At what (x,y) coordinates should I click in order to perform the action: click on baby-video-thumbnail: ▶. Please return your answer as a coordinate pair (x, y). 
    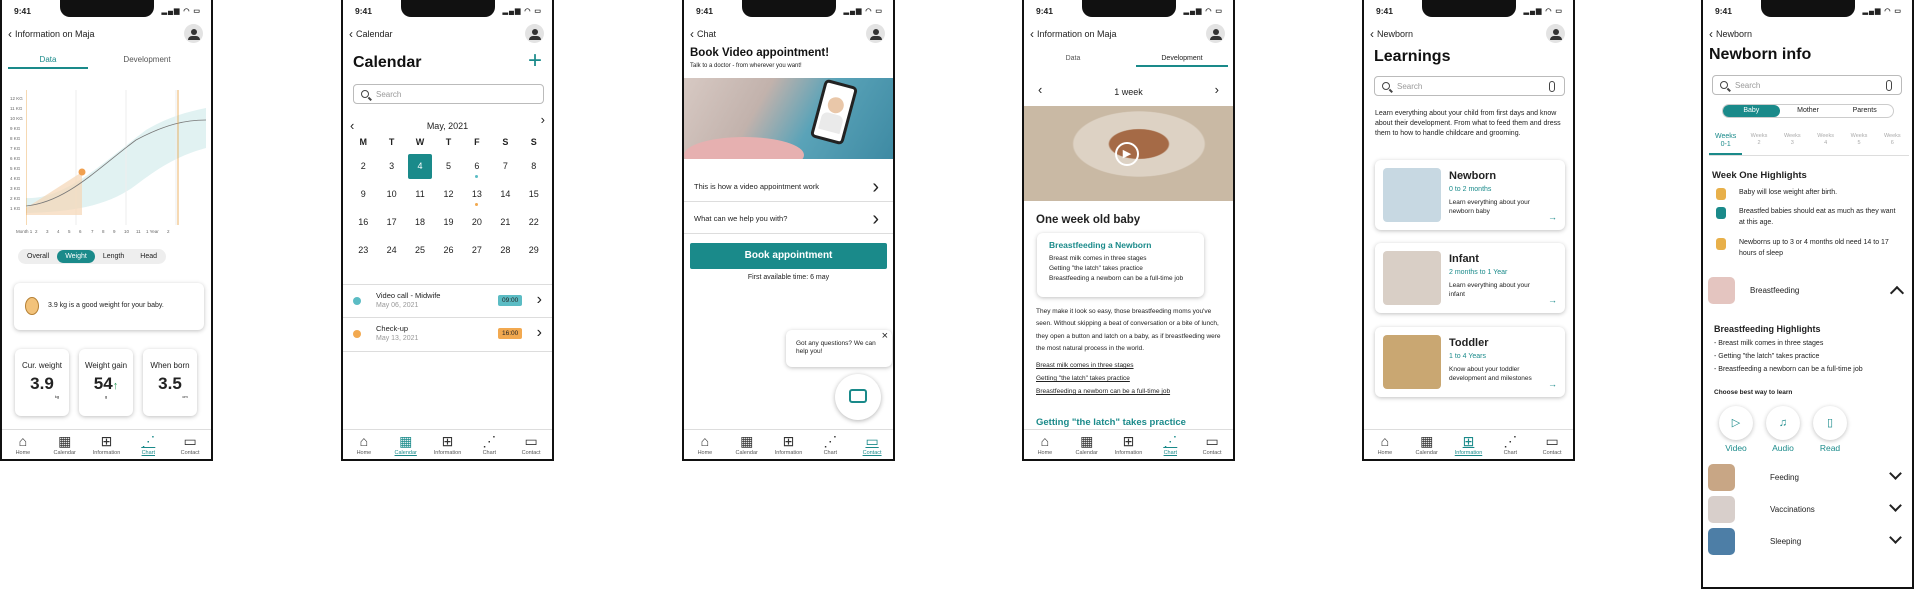
    Looking at the image, I should click on (1128, 153).